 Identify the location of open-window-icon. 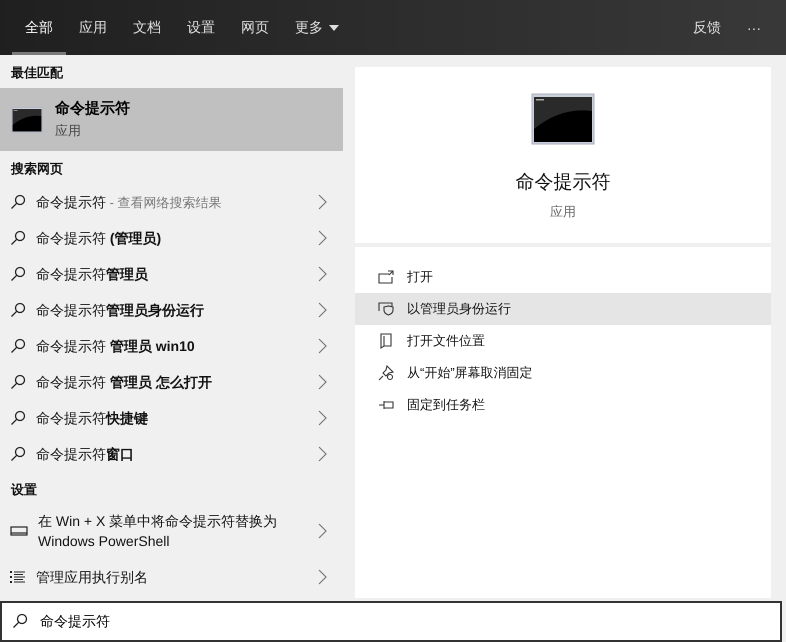
(386, 277).